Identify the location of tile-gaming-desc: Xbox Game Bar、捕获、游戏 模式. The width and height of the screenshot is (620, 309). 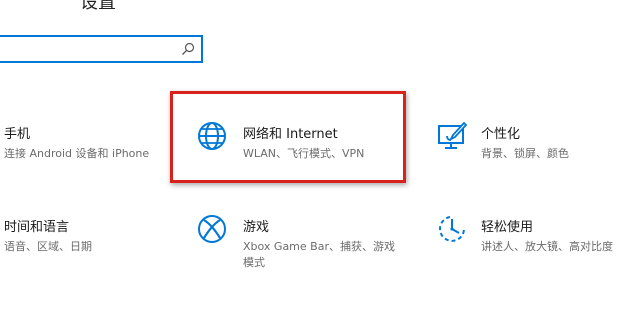
(319, 255).